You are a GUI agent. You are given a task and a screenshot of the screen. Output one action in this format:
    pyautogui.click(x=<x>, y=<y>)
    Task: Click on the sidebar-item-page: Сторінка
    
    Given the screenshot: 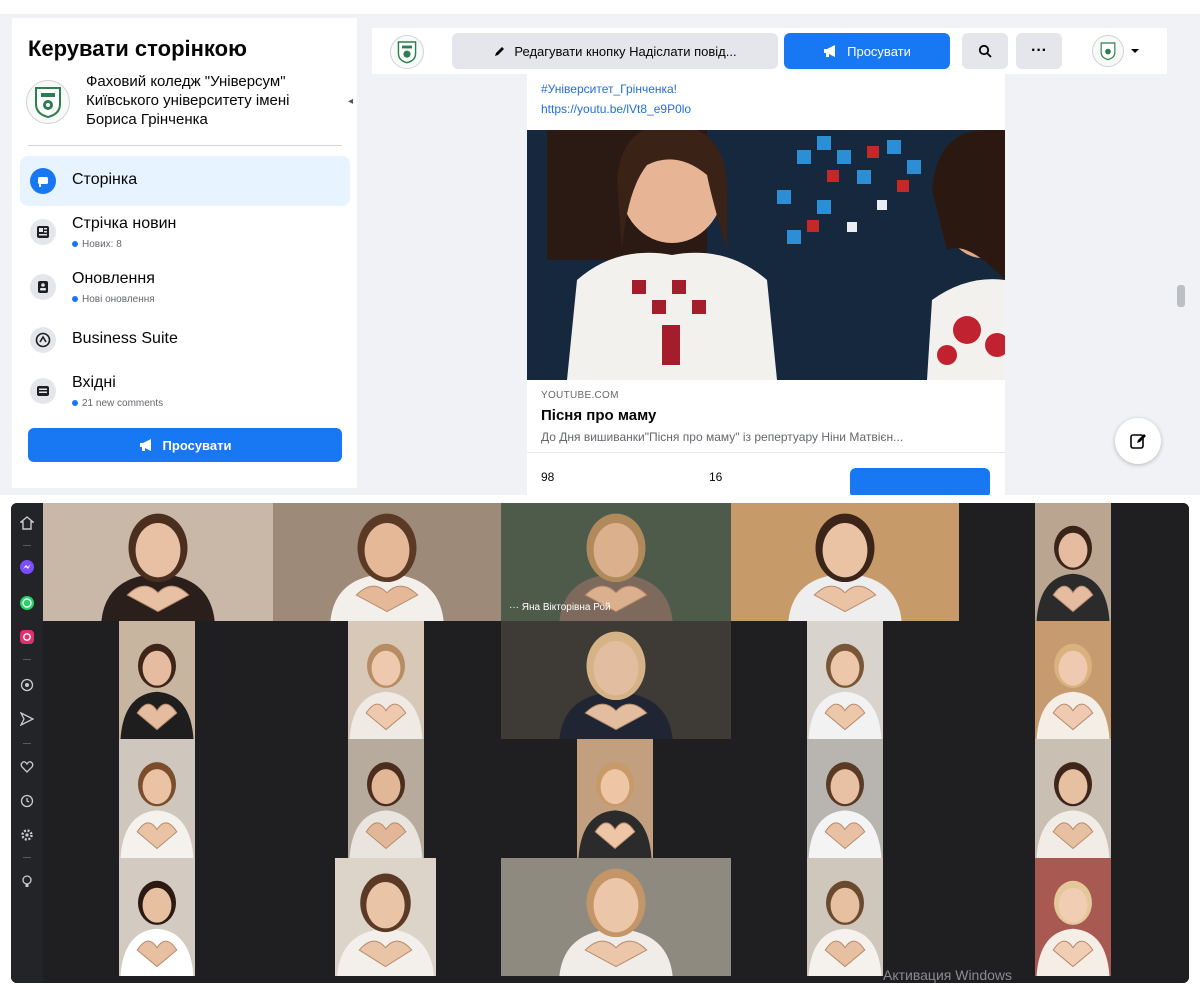 What is the action you would take?
    pyautogui.click(x=185, y=181)
    